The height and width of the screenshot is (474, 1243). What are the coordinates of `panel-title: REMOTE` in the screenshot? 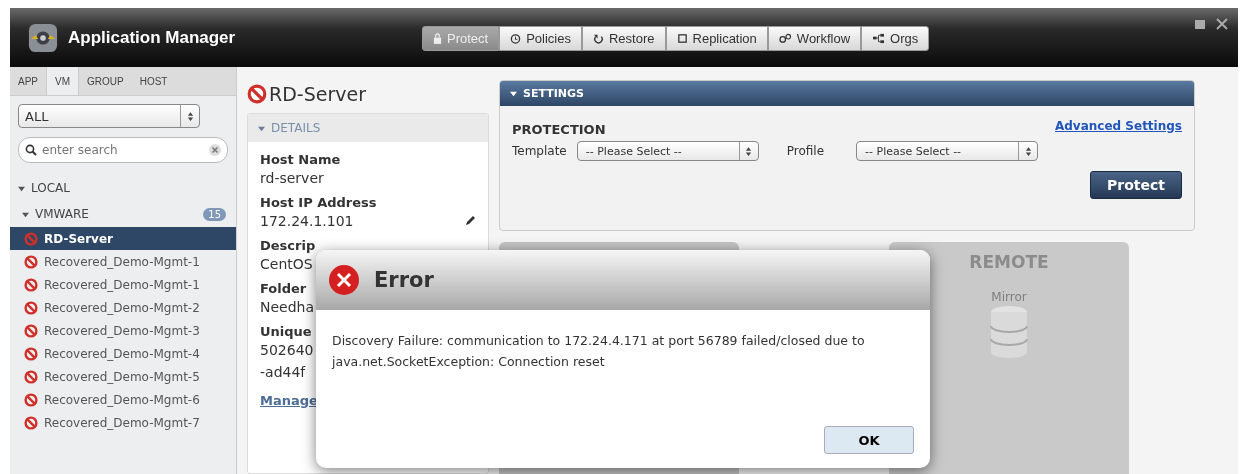 It's located at (1009, 262).